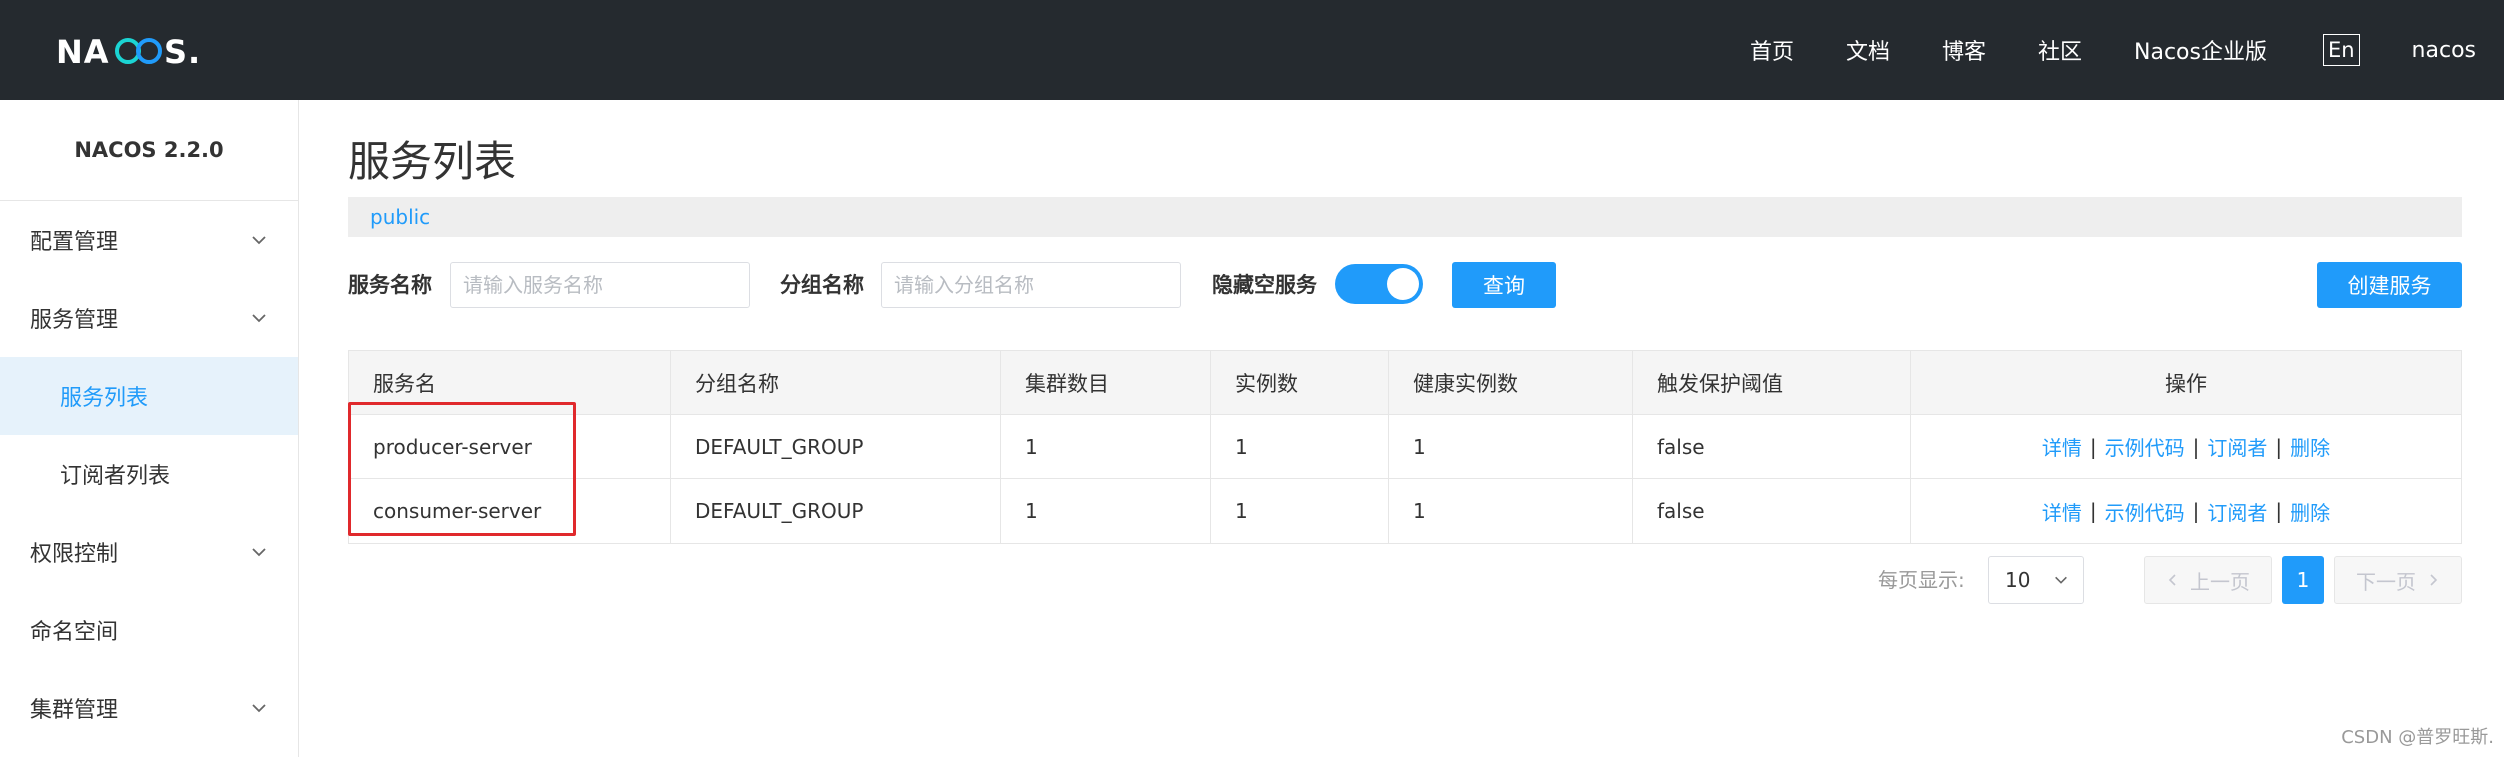 The height and width of the screenshot is (757, 2504). Describe the element at coordinates (1405, 580) in the screenshot. I see `pagination: 每页显示: 10 上一页 1 下一页` at that location.